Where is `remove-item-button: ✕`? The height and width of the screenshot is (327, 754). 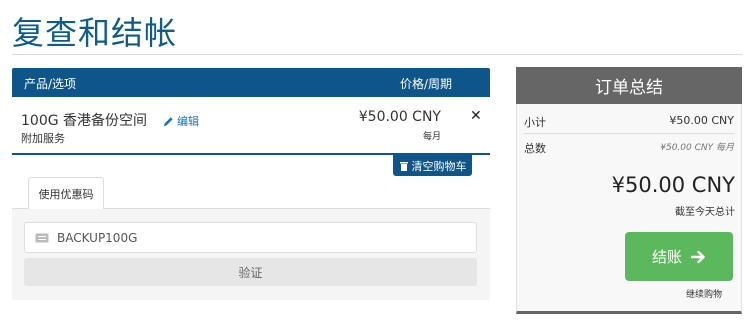 remove-item-button: ✕ is located at coordinates (476, 116).